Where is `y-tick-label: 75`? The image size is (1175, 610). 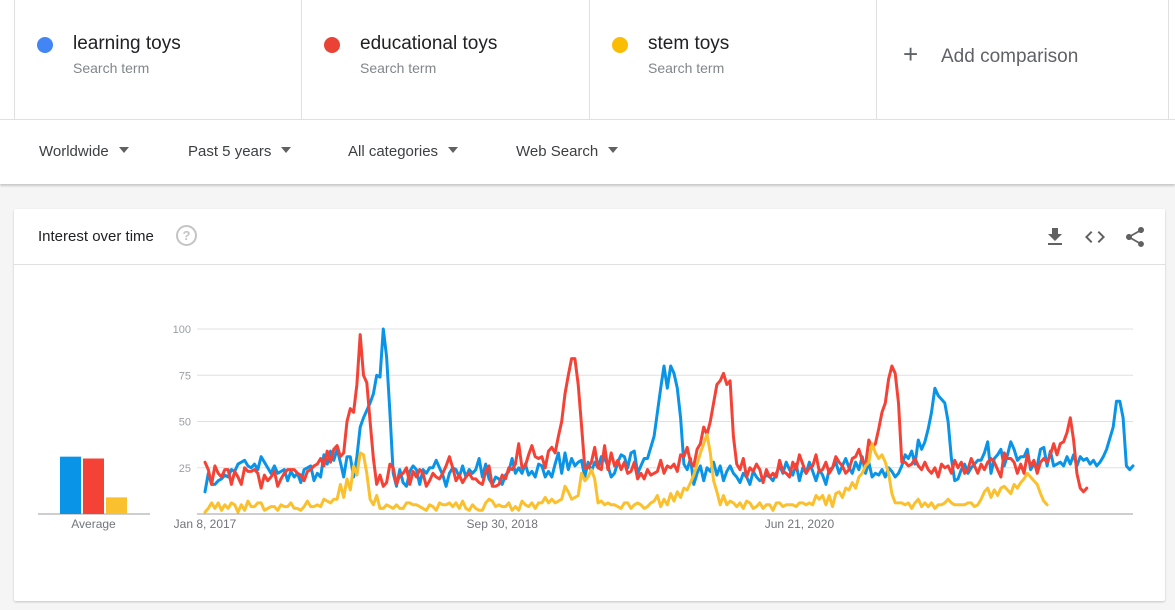 y-tick-label: 75 is located at coordinates (185, 376).